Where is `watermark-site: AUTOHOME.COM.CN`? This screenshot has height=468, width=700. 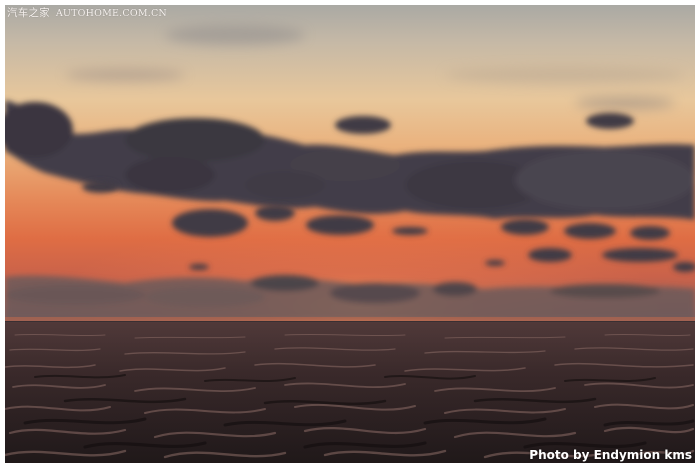 watermark-site: AUTOHOME.COM.CN is located at coordinates (111, 13).